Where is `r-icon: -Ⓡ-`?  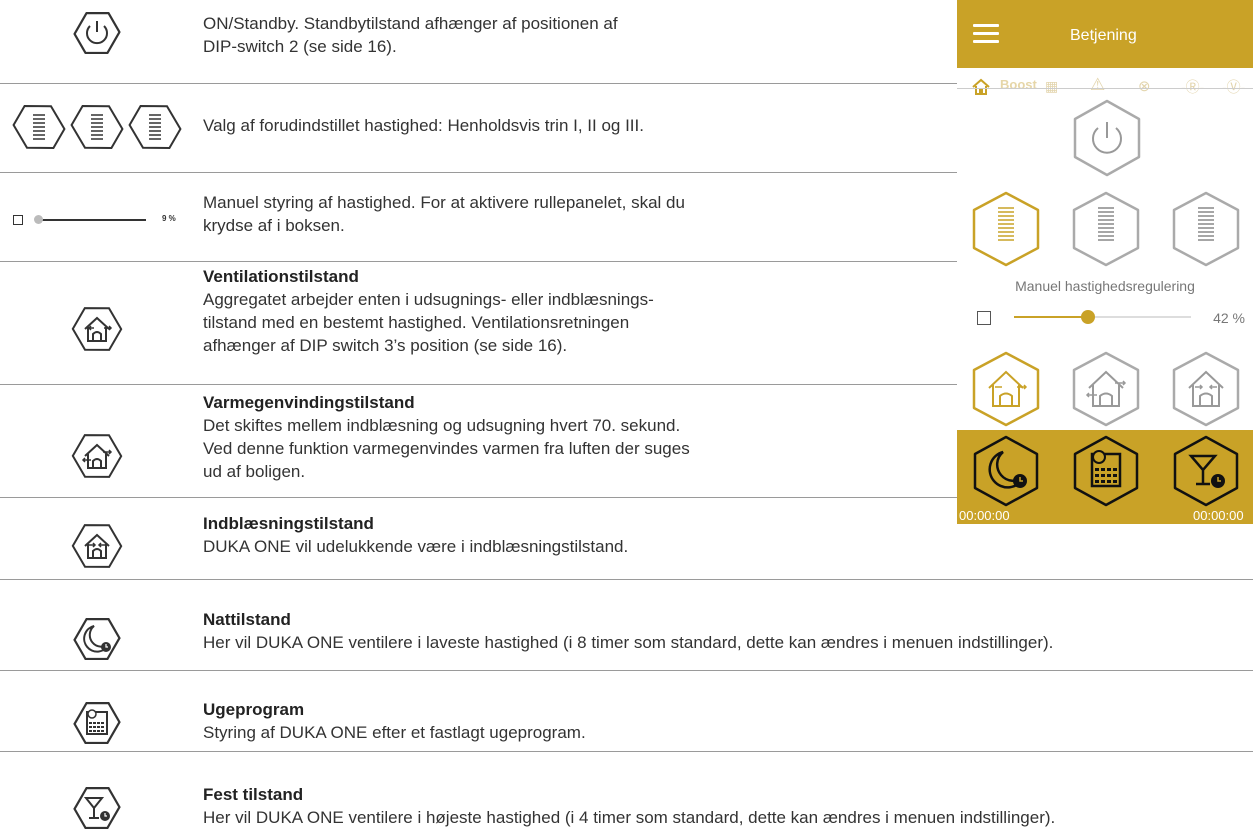
r-icon: -Ⓡ- is located at coordinates (1193, 87).